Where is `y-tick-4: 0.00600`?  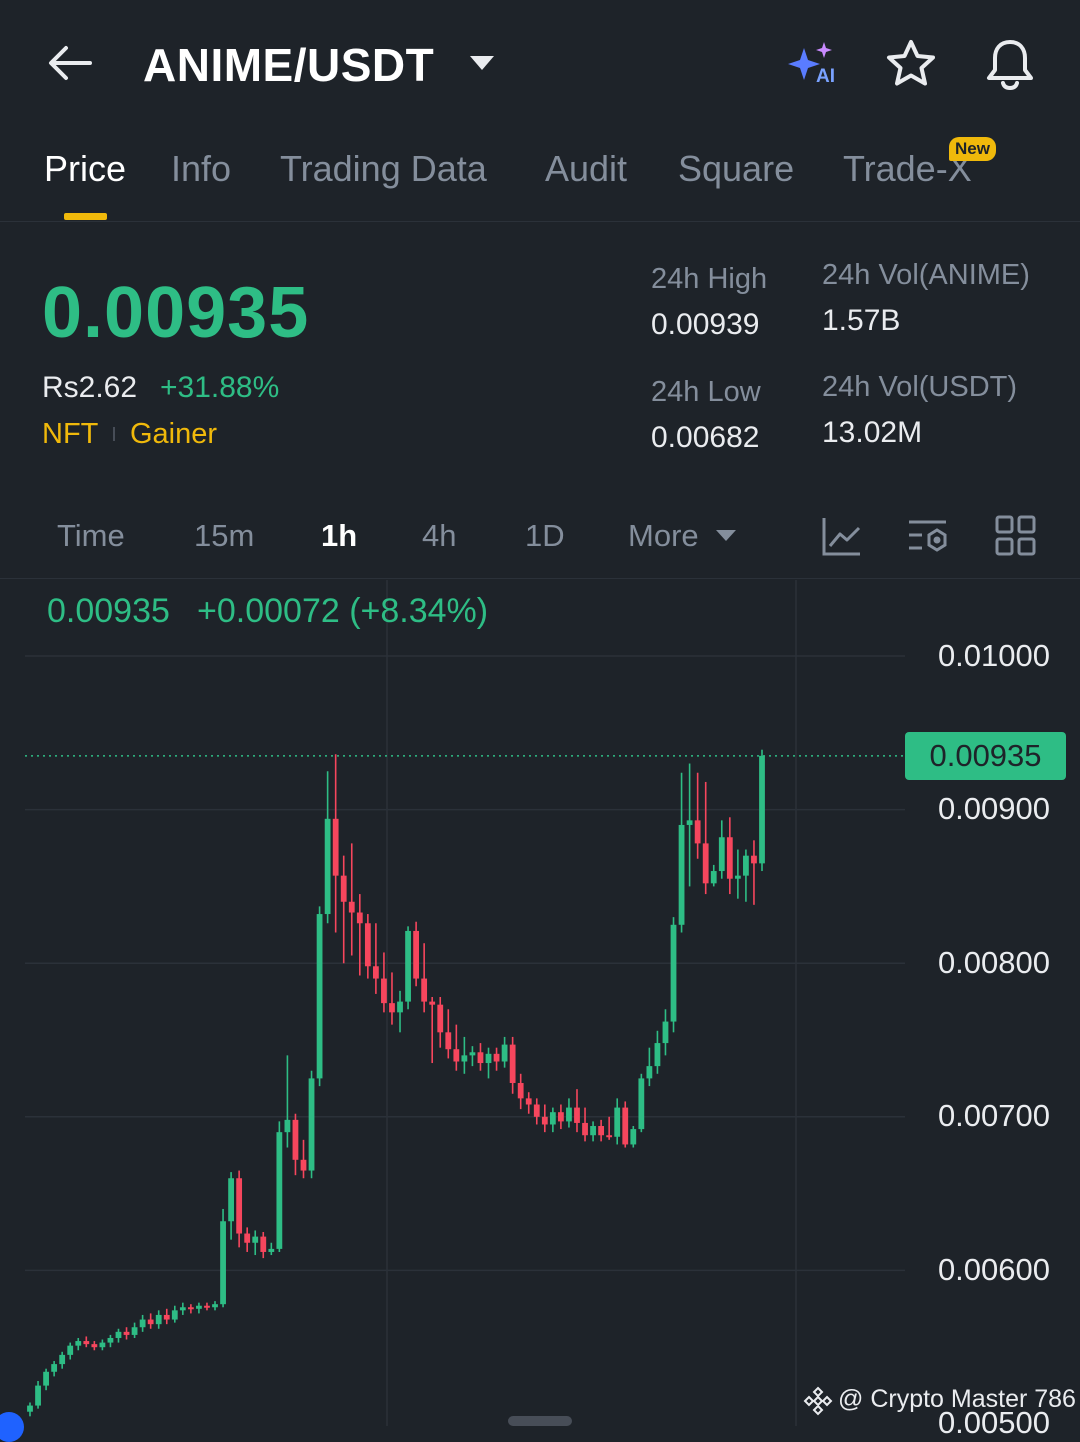 y-tick-4: 0.00600 is located at coordinates (993, 1269).